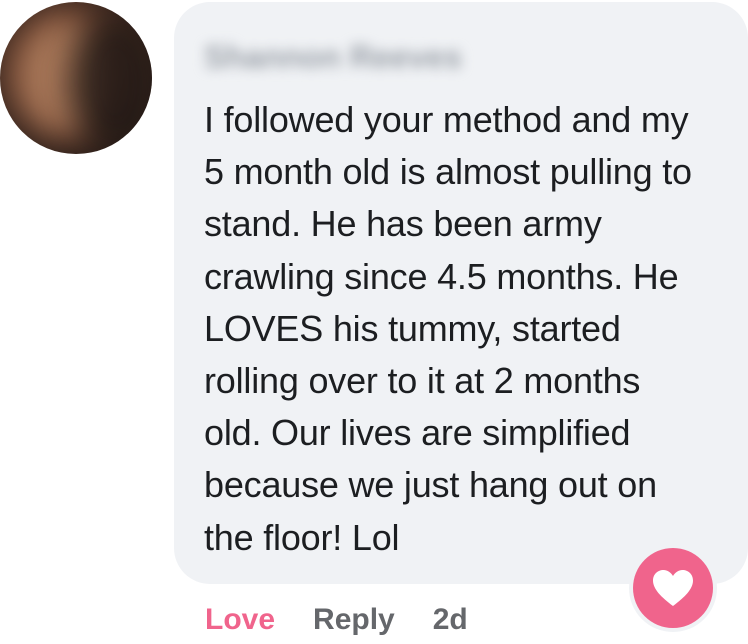  Describe the element at coordinates (354, 620) in the screenshot. I see `reply-button: Reply` at that location.